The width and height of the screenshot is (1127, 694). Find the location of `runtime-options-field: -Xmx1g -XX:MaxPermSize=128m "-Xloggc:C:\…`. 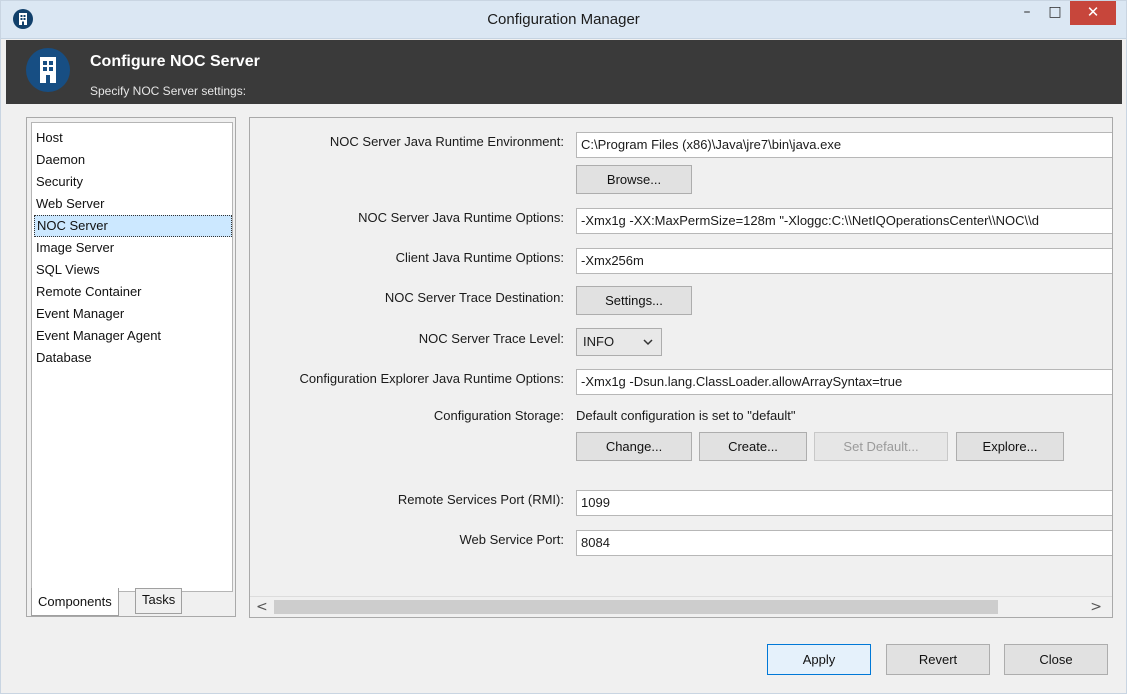

runtime-options-field: -Xmx1g -XX:MaxPermSize=128m "-Xloggc:C:\… is located at coordinates (844, 221).